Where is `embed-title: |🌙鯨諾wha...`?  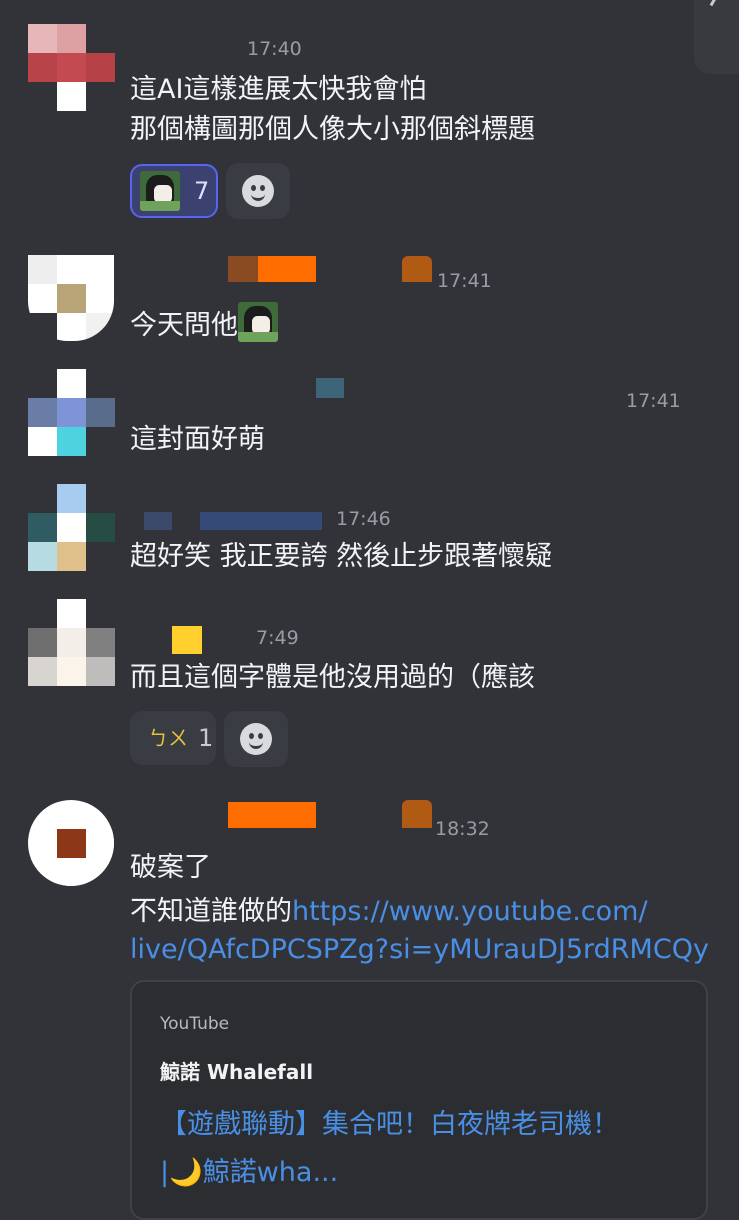 embed-title: |🌙鯨諾wha... is located at coordinates (249, 1169).